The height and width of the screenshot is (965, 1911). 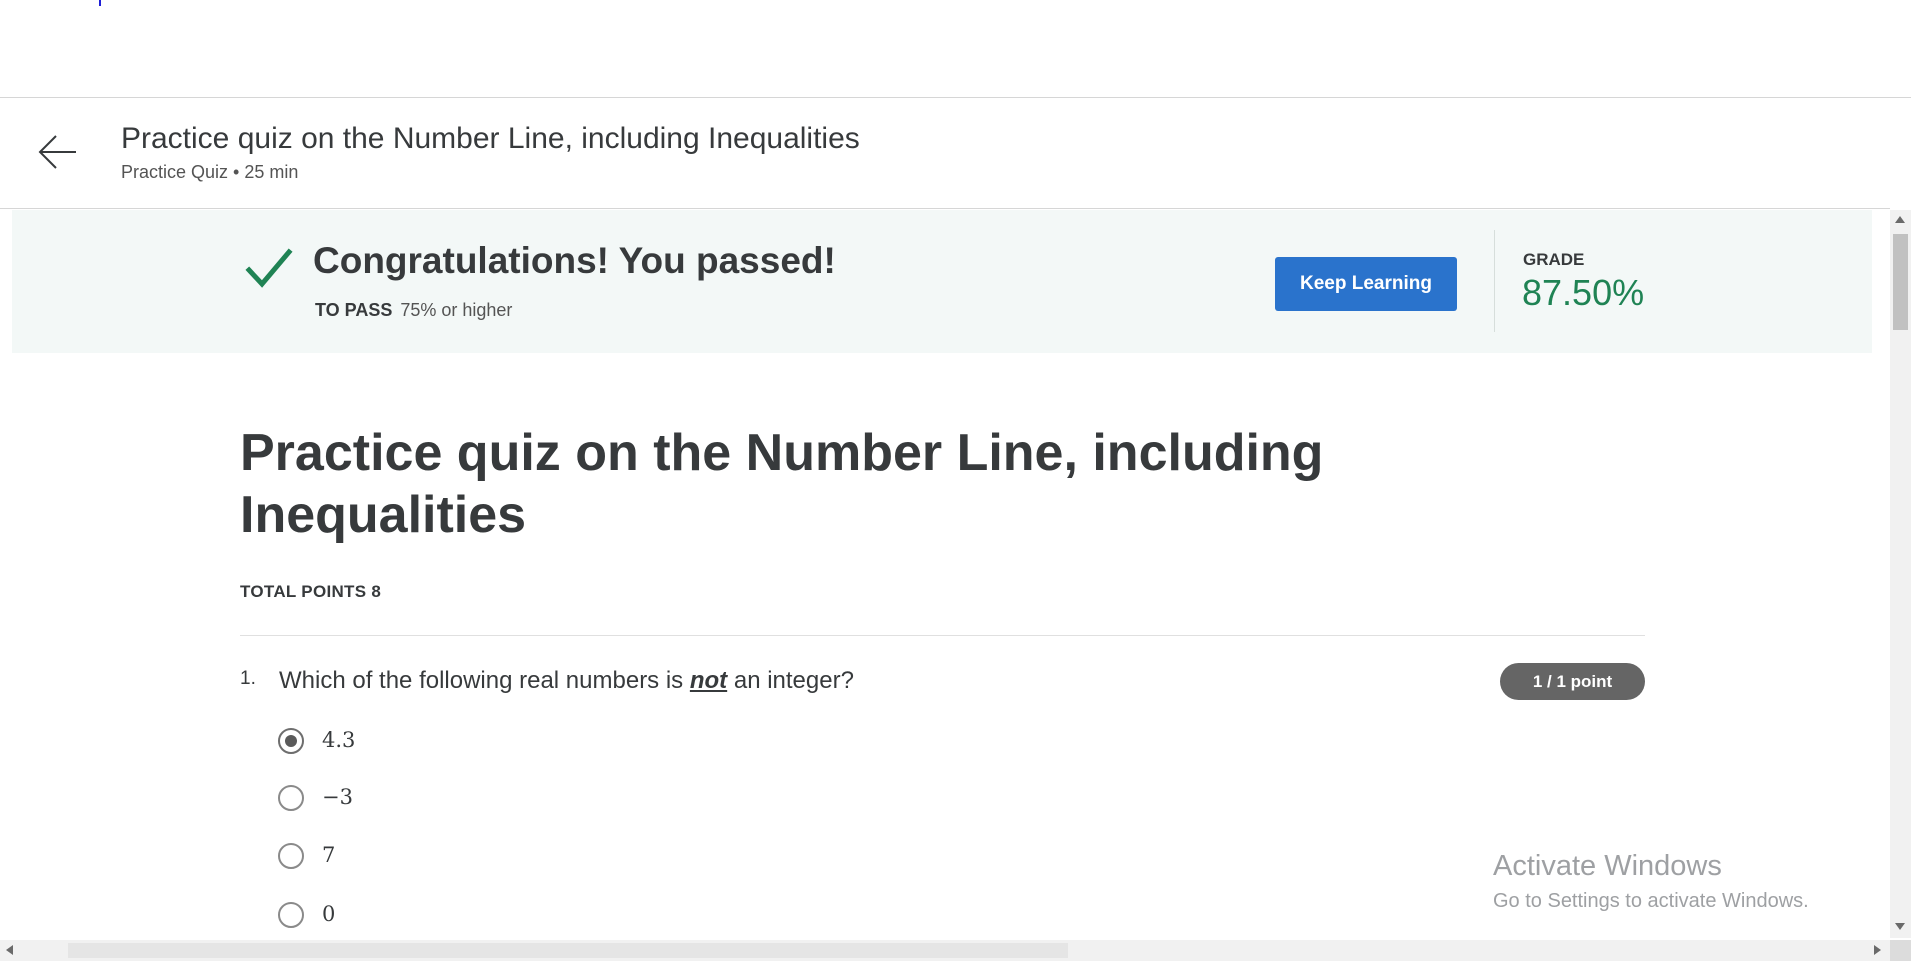 I want to click on vertical-scrollbar, so click(x=1900, y=574).